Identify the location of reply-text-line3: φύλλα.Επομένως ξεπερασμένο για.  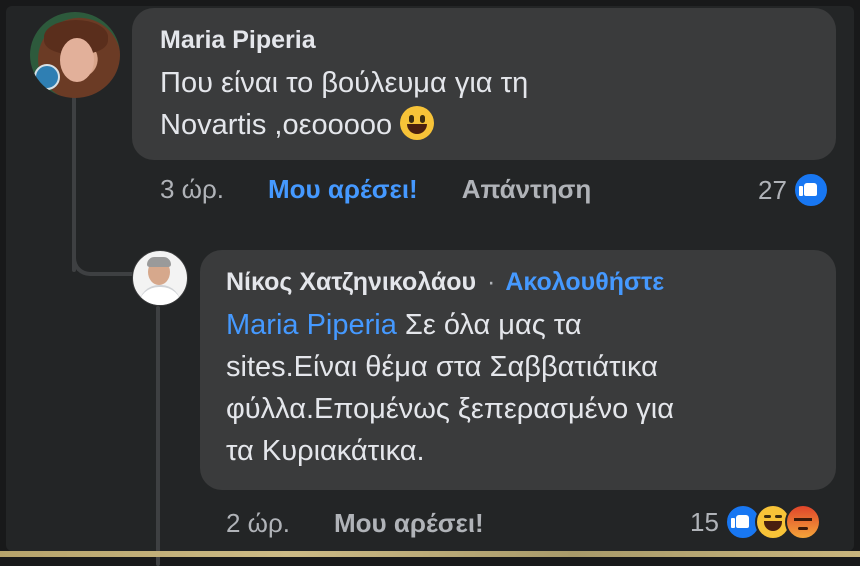
(450, 409).